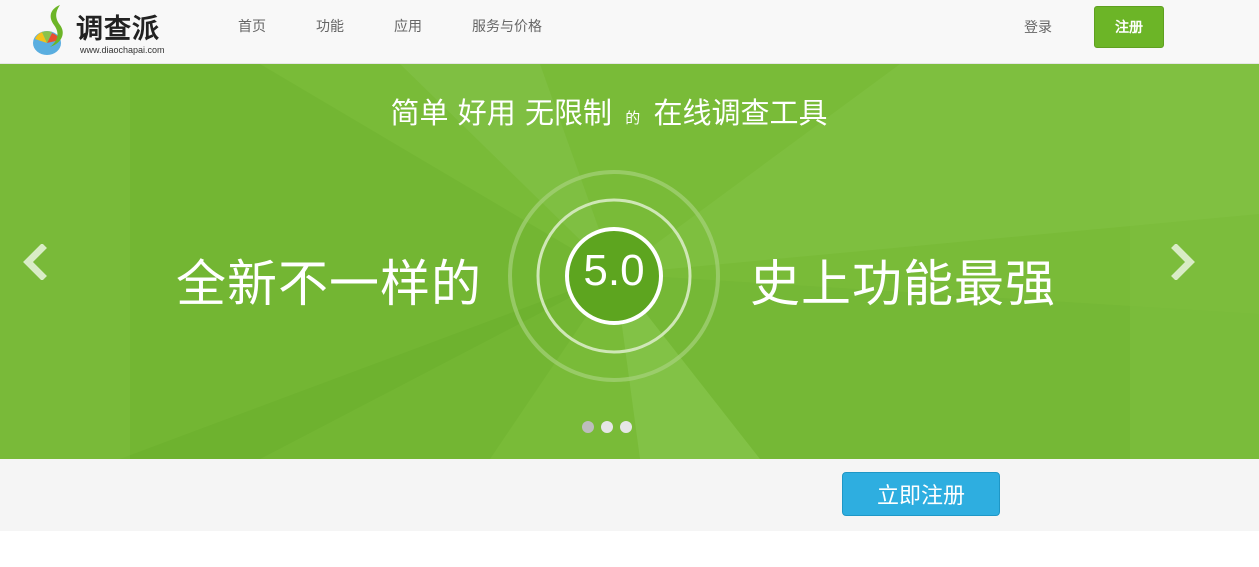 Image resolution: width=1259 pixels, height=567 pixels. What do you see at coordinates (48, 30) in the screenshot?
I see `logo-mark-icon` at bounding box center [48, 30].